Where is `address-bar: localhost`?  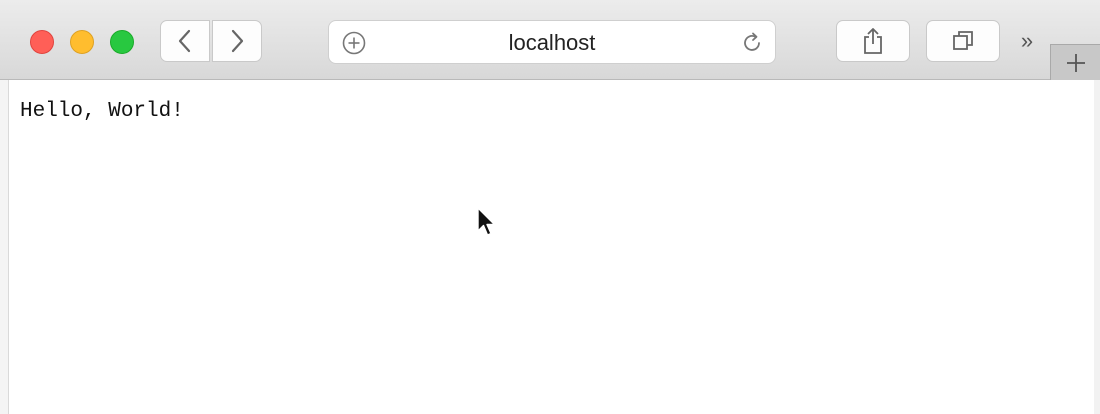 address-bar: localhost is located at coordinates (552, 42).